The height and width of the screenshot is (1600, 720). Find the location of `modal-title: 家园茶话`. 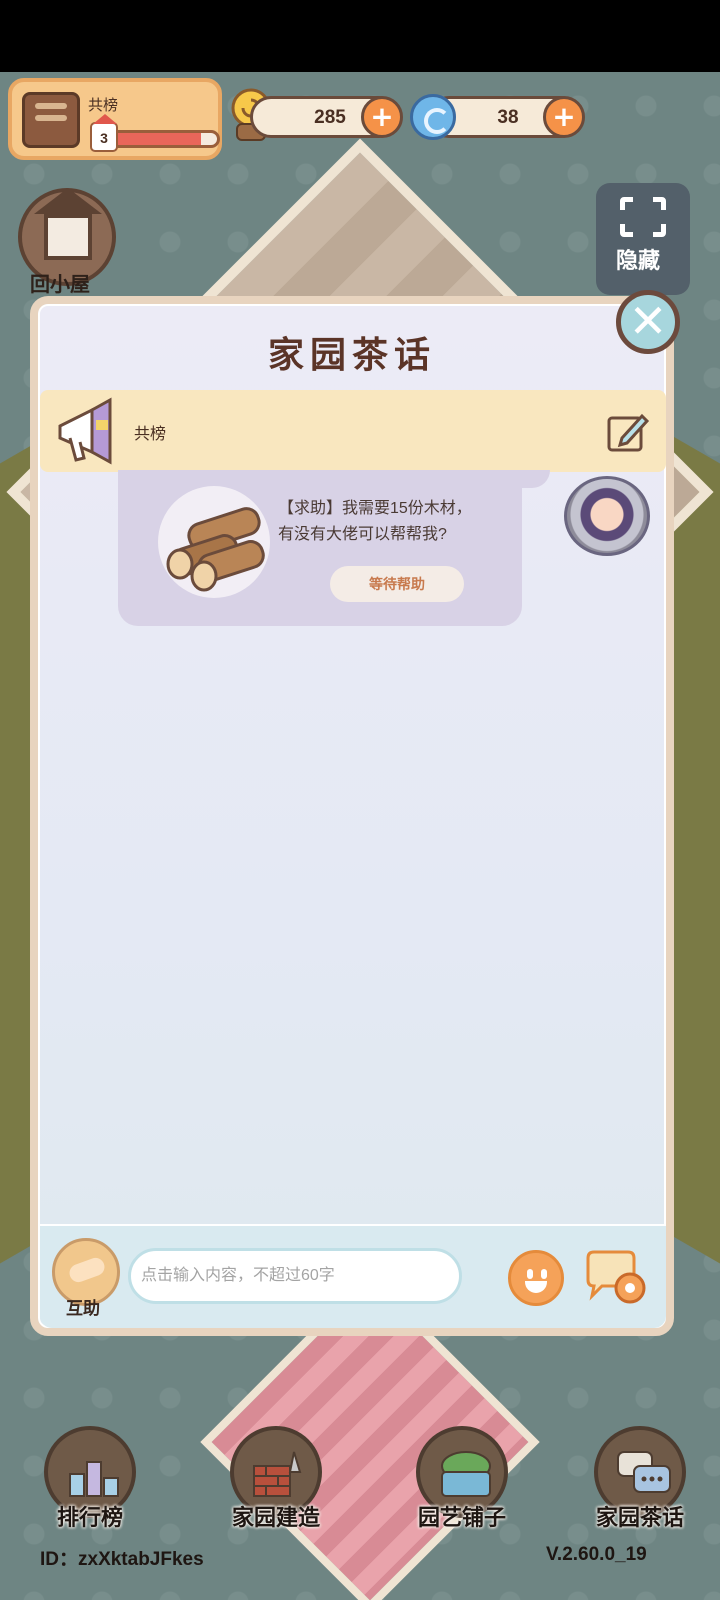

modal-title: 家园茶话 is located at coordinates (351, 354).